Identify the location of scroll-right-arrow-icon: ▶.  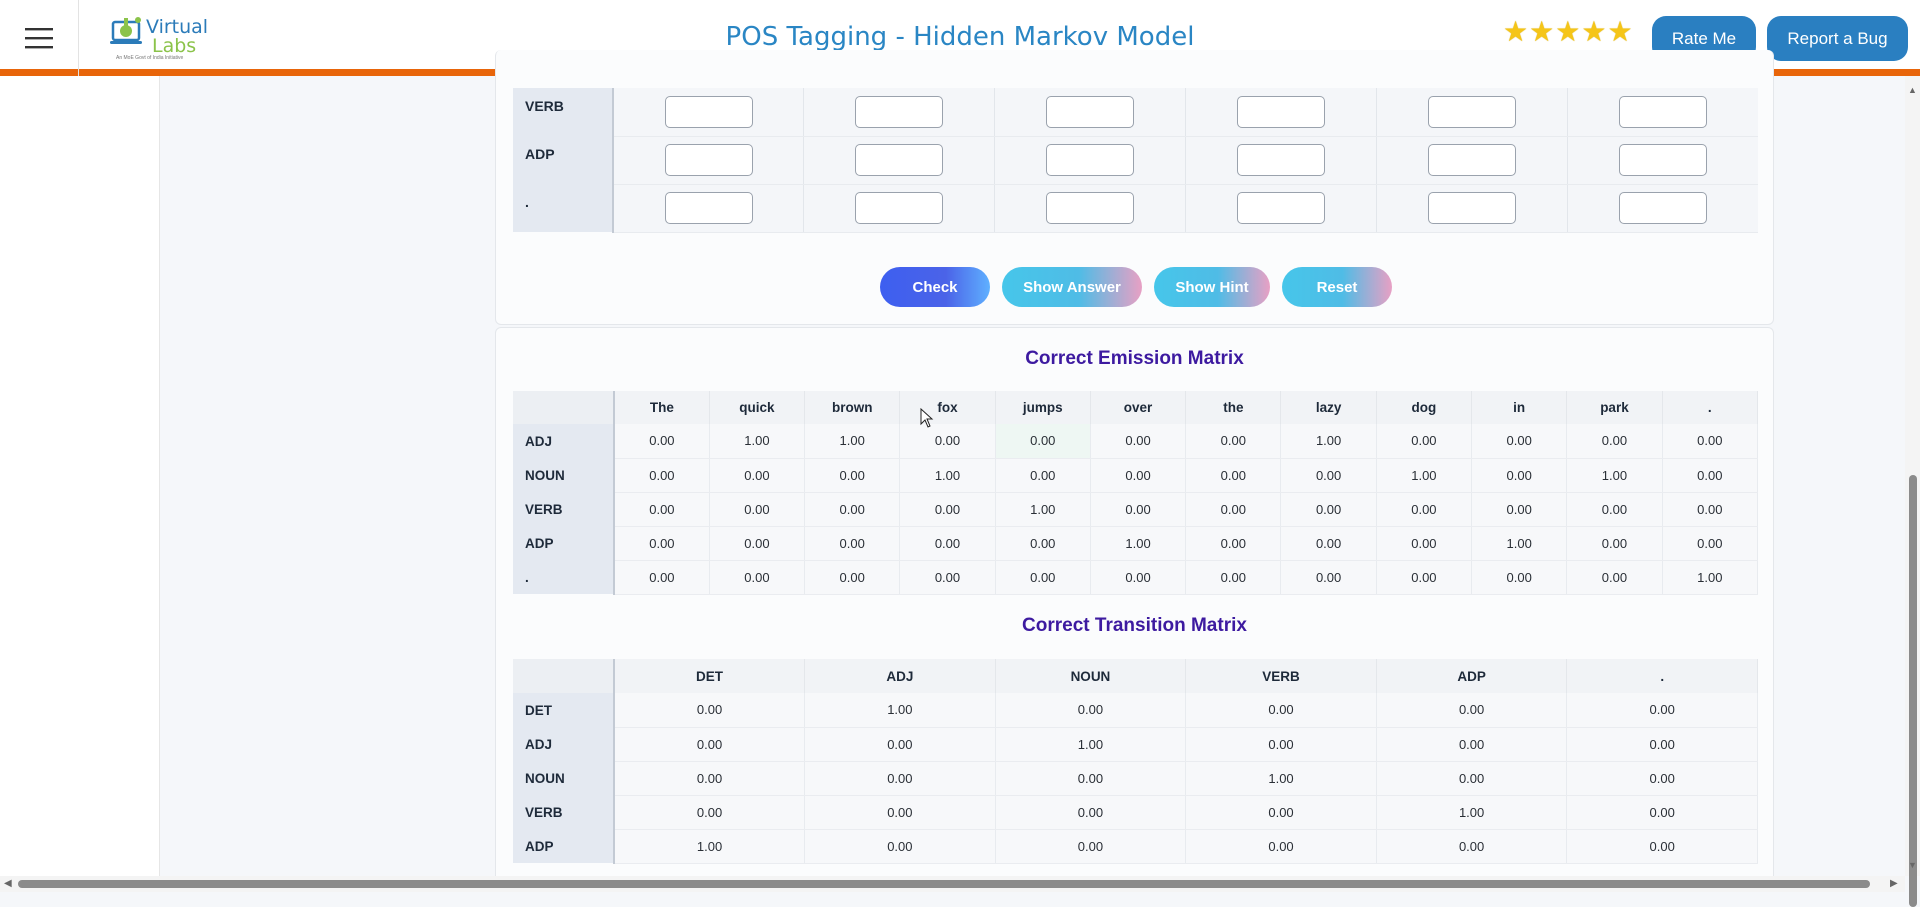
(1894, 883).